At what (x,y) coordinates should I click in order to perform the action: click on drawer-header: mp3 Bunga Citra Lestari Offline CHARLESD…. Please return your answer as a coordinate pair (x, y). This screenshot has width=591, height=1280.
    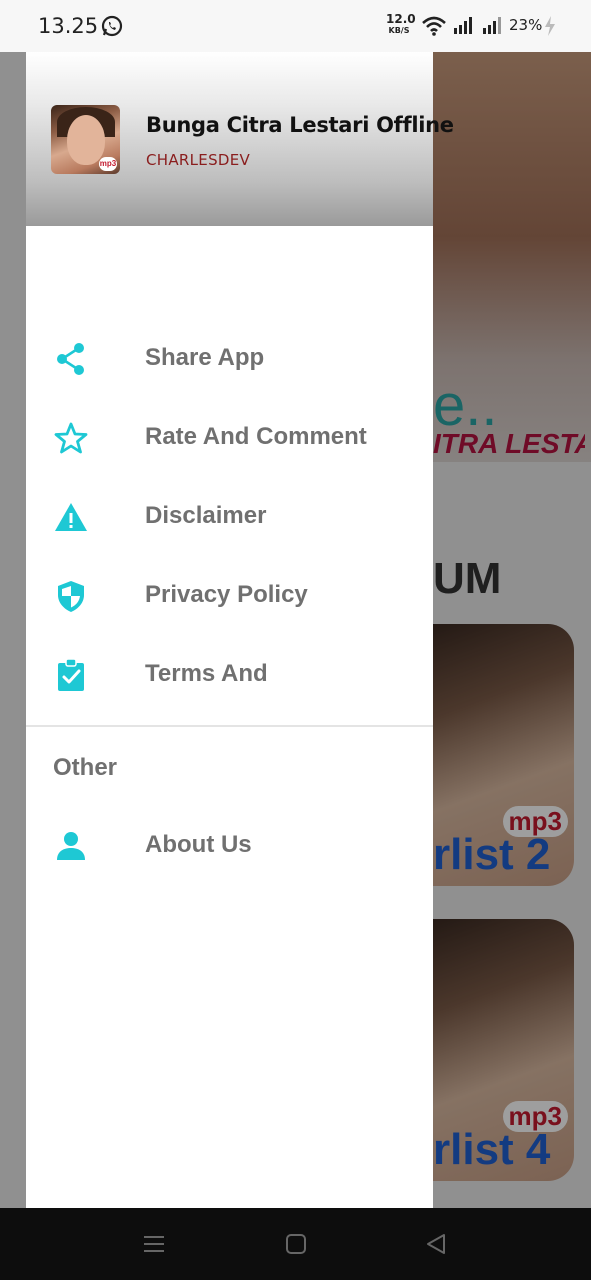
    Looking at the image, I should click on (240, 139).